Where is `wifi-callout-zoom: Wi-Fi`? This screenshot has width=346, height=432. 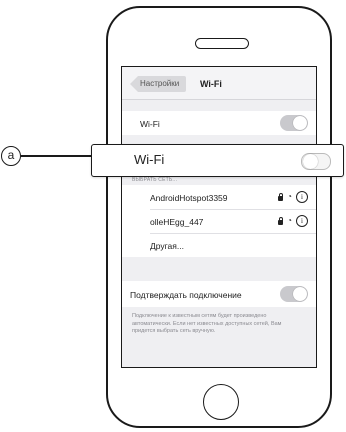
wifi-callout-zoom: Wi-Fi is located at coordinates (217, 160).